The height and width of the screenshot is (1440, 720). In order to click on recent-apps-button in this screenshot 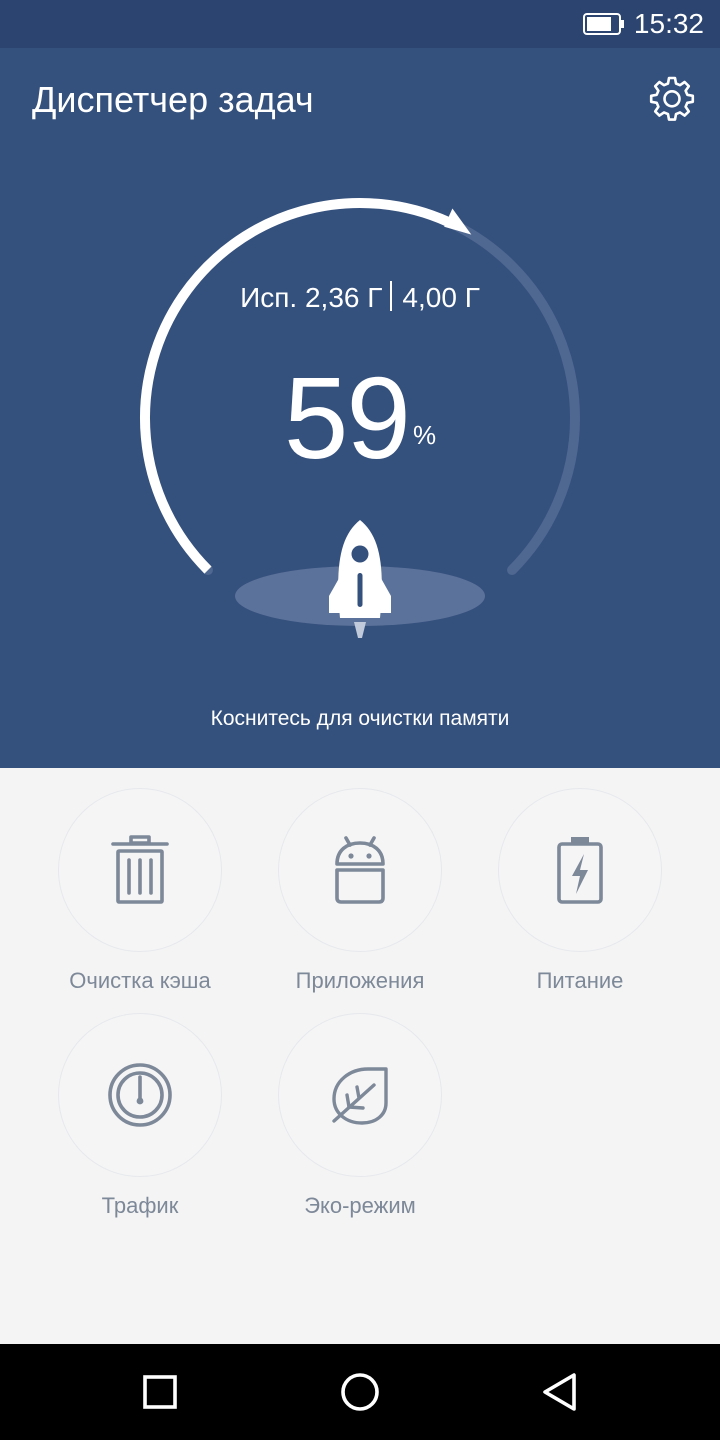, I will do `click(160, 1392)`.